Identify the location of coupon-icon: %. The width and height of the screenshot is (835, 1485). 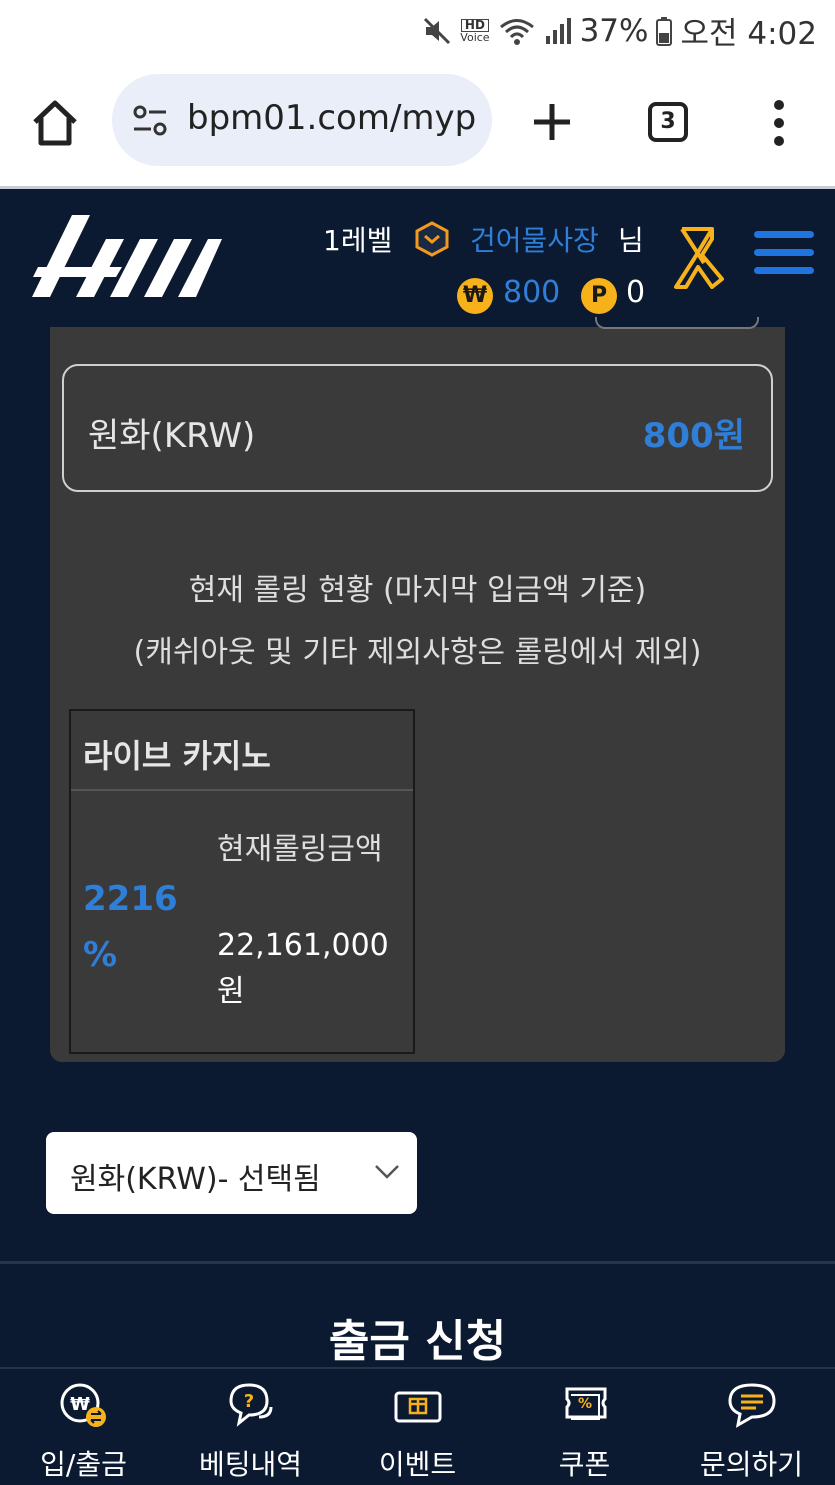
(586, 1403).